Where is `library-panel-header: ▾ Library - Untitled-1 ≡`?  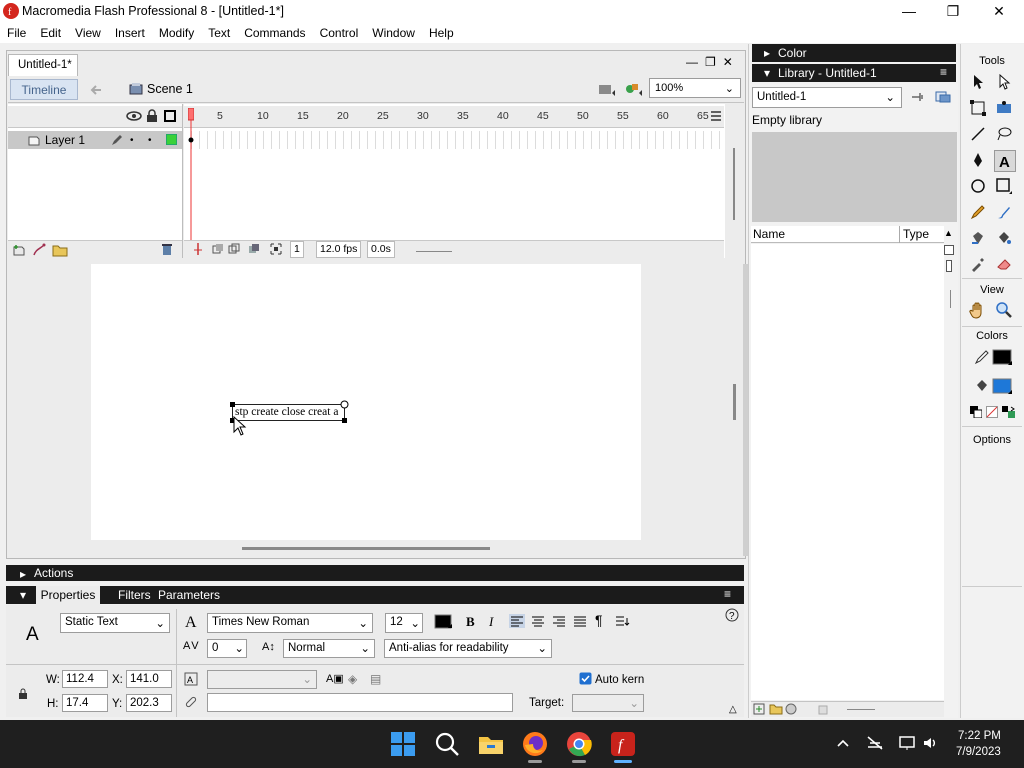
library-panel-header: ▾ Library - Untitled-1 ≡ is located at coordinates (854, 73).